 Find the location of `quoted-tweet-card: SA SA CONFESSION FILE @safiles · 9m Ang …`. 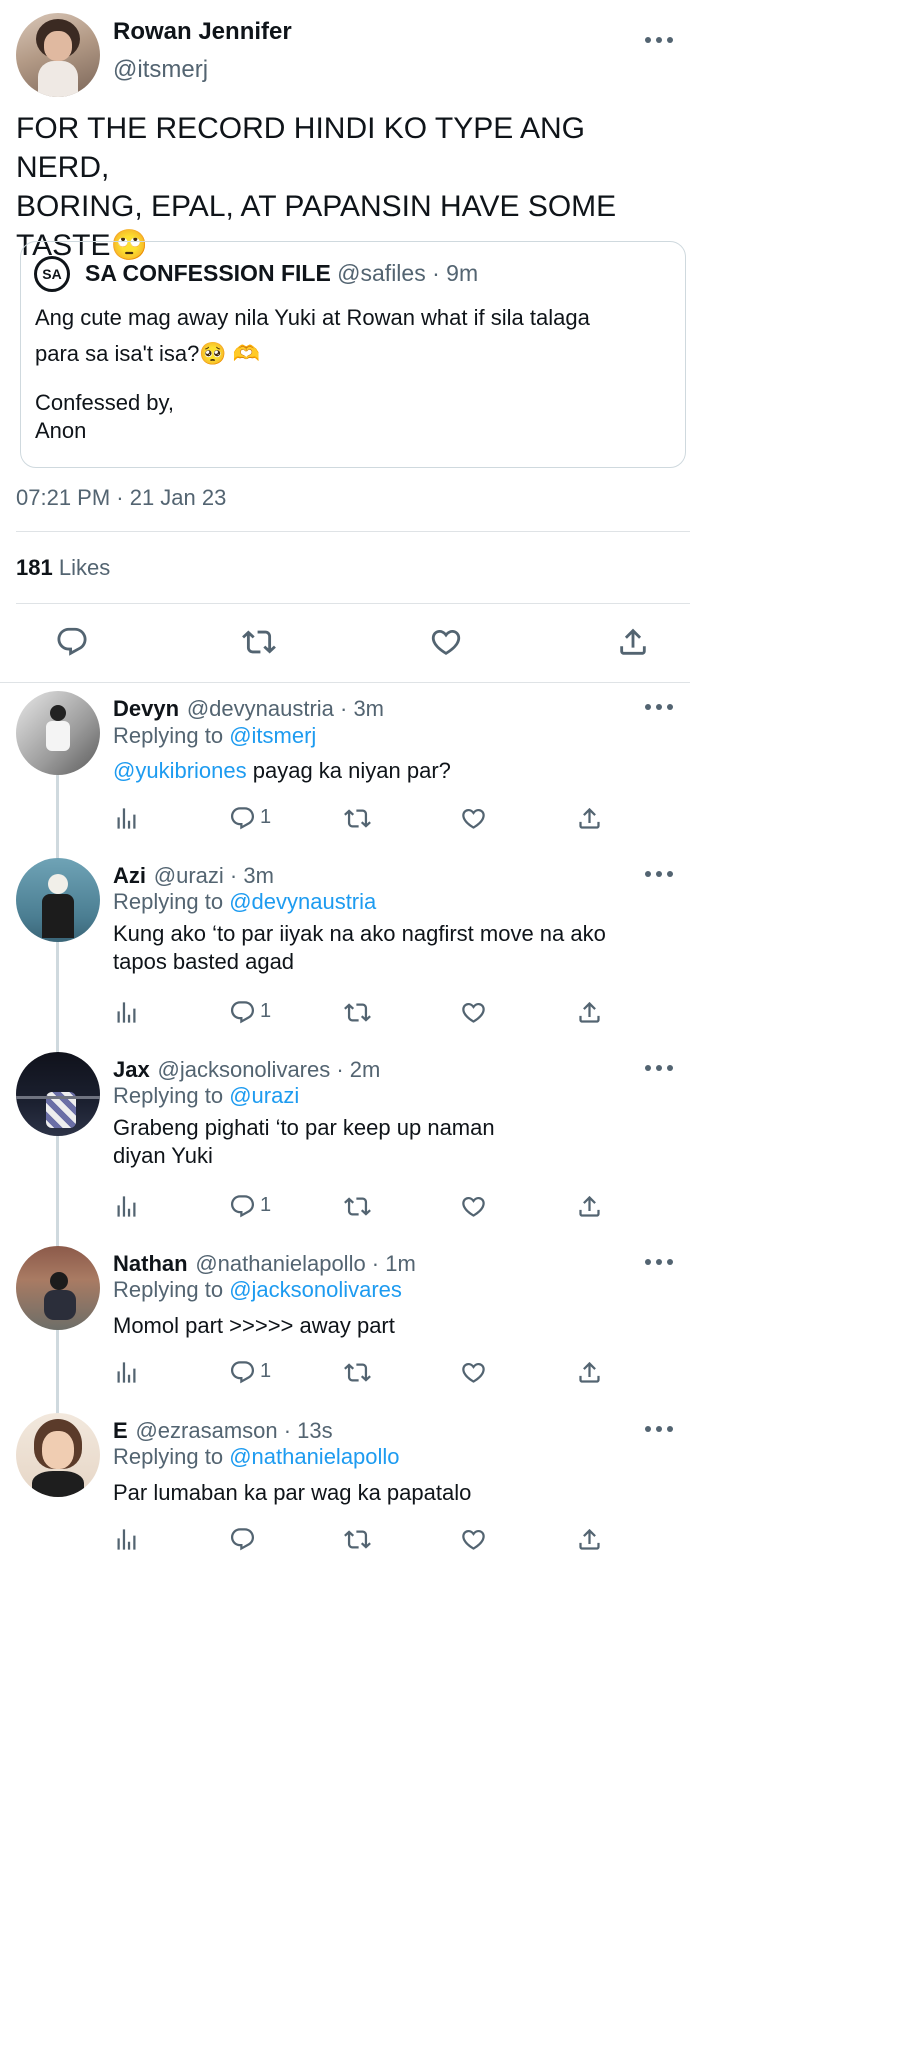

quoted-tweet-card: SA SA CONFESSION FILE @safiles · 9m Ang … is located at coordinates (353, 354).